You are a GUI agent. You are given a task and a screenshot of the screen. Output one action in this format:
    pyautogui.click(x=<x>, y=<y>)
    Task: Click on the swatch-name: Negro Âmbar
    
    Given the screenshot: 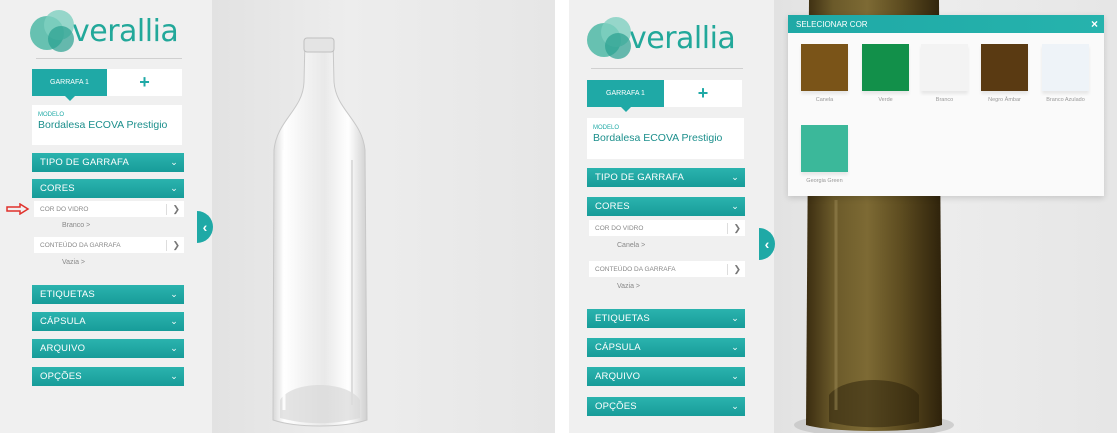 What is the action you would take?
    pyautogui.click(x=1004, y=100)
    